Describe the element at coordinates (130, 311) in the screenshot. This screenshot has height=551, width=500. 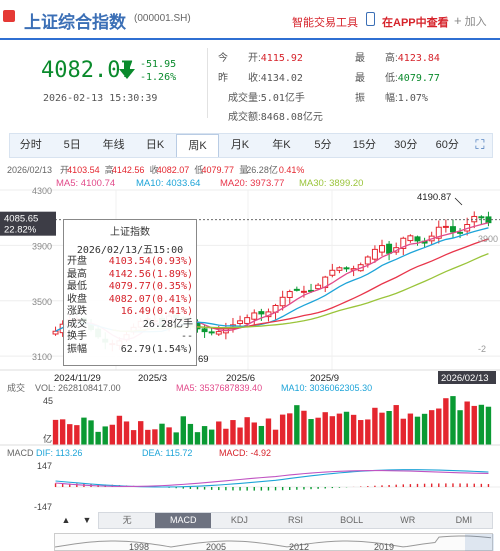
I see `tooltip-row: 涨跌 16.49(0.41%)` at that location.